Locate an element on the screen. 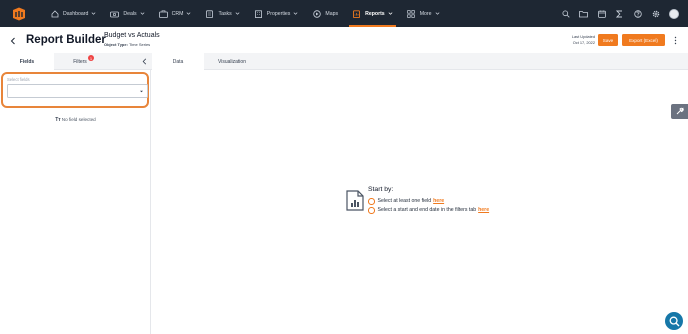 Image resolution: width=688 pixels, height=334 pixels. step-text: Select at least one field is located at coordinates (404, 201).